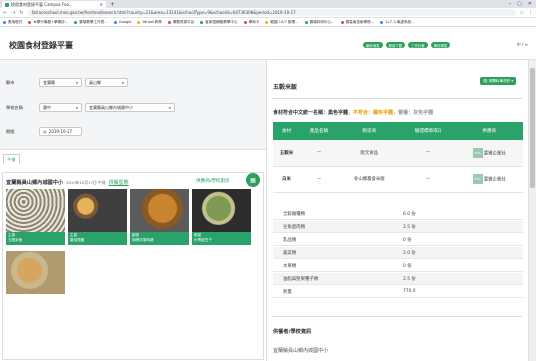 This screenshot has width=536, height=361. I want to click on bookmark-item: Yahoo!奇摩, so click(149, 22).